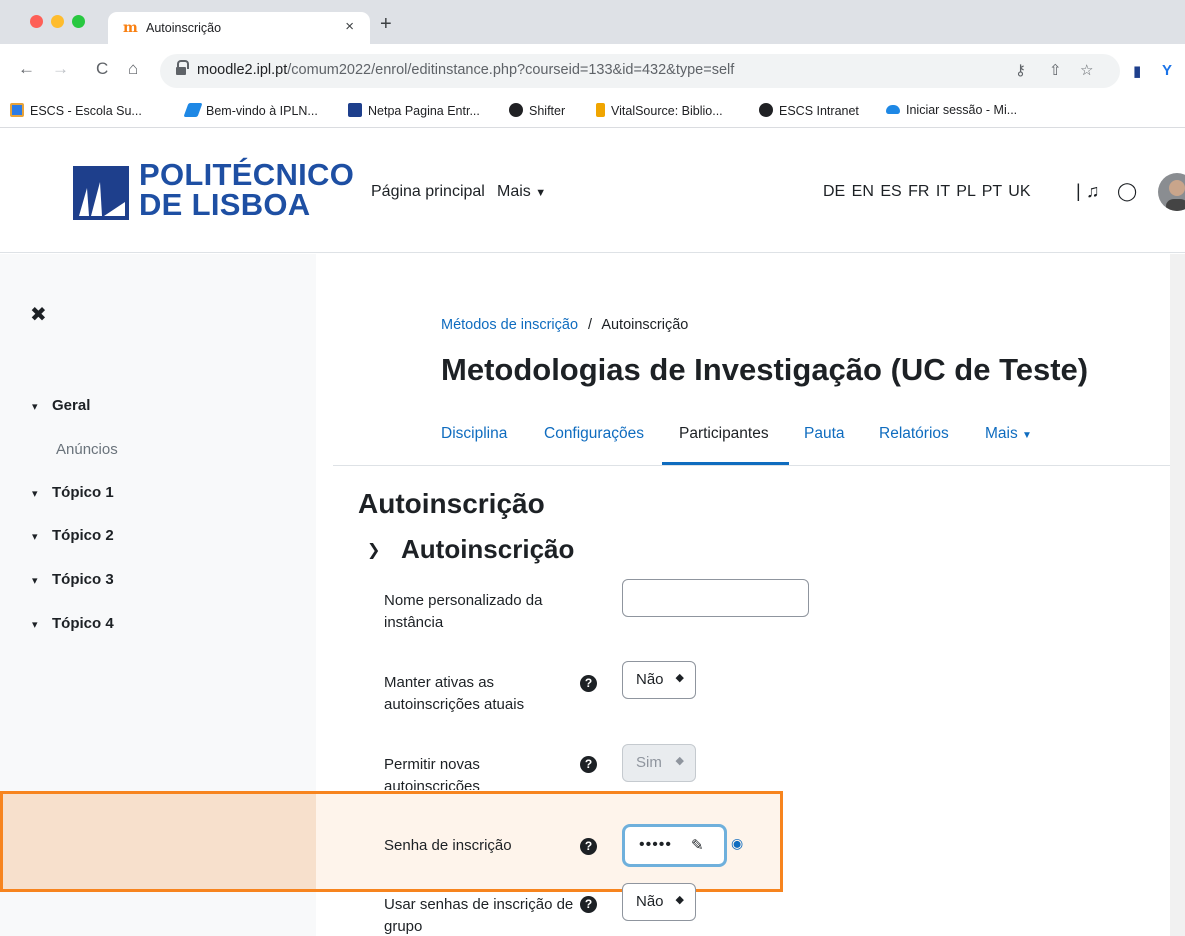 The image size is (1185, 936). What do you see at coordinates (645, 325) in the screenshot?
I see `breadcrumb-current: Autoinscrição` at bounding box center [645, 325].